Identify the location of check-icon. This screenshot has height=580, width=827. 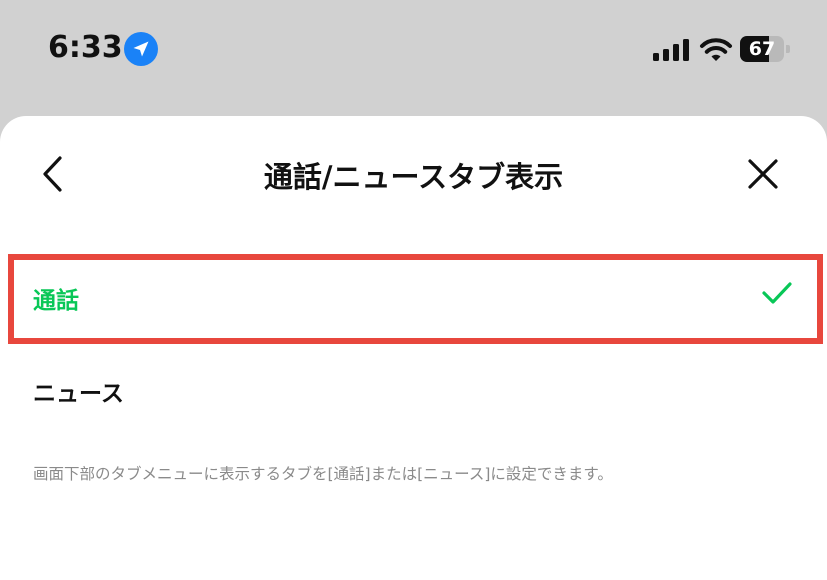
(777, 293).